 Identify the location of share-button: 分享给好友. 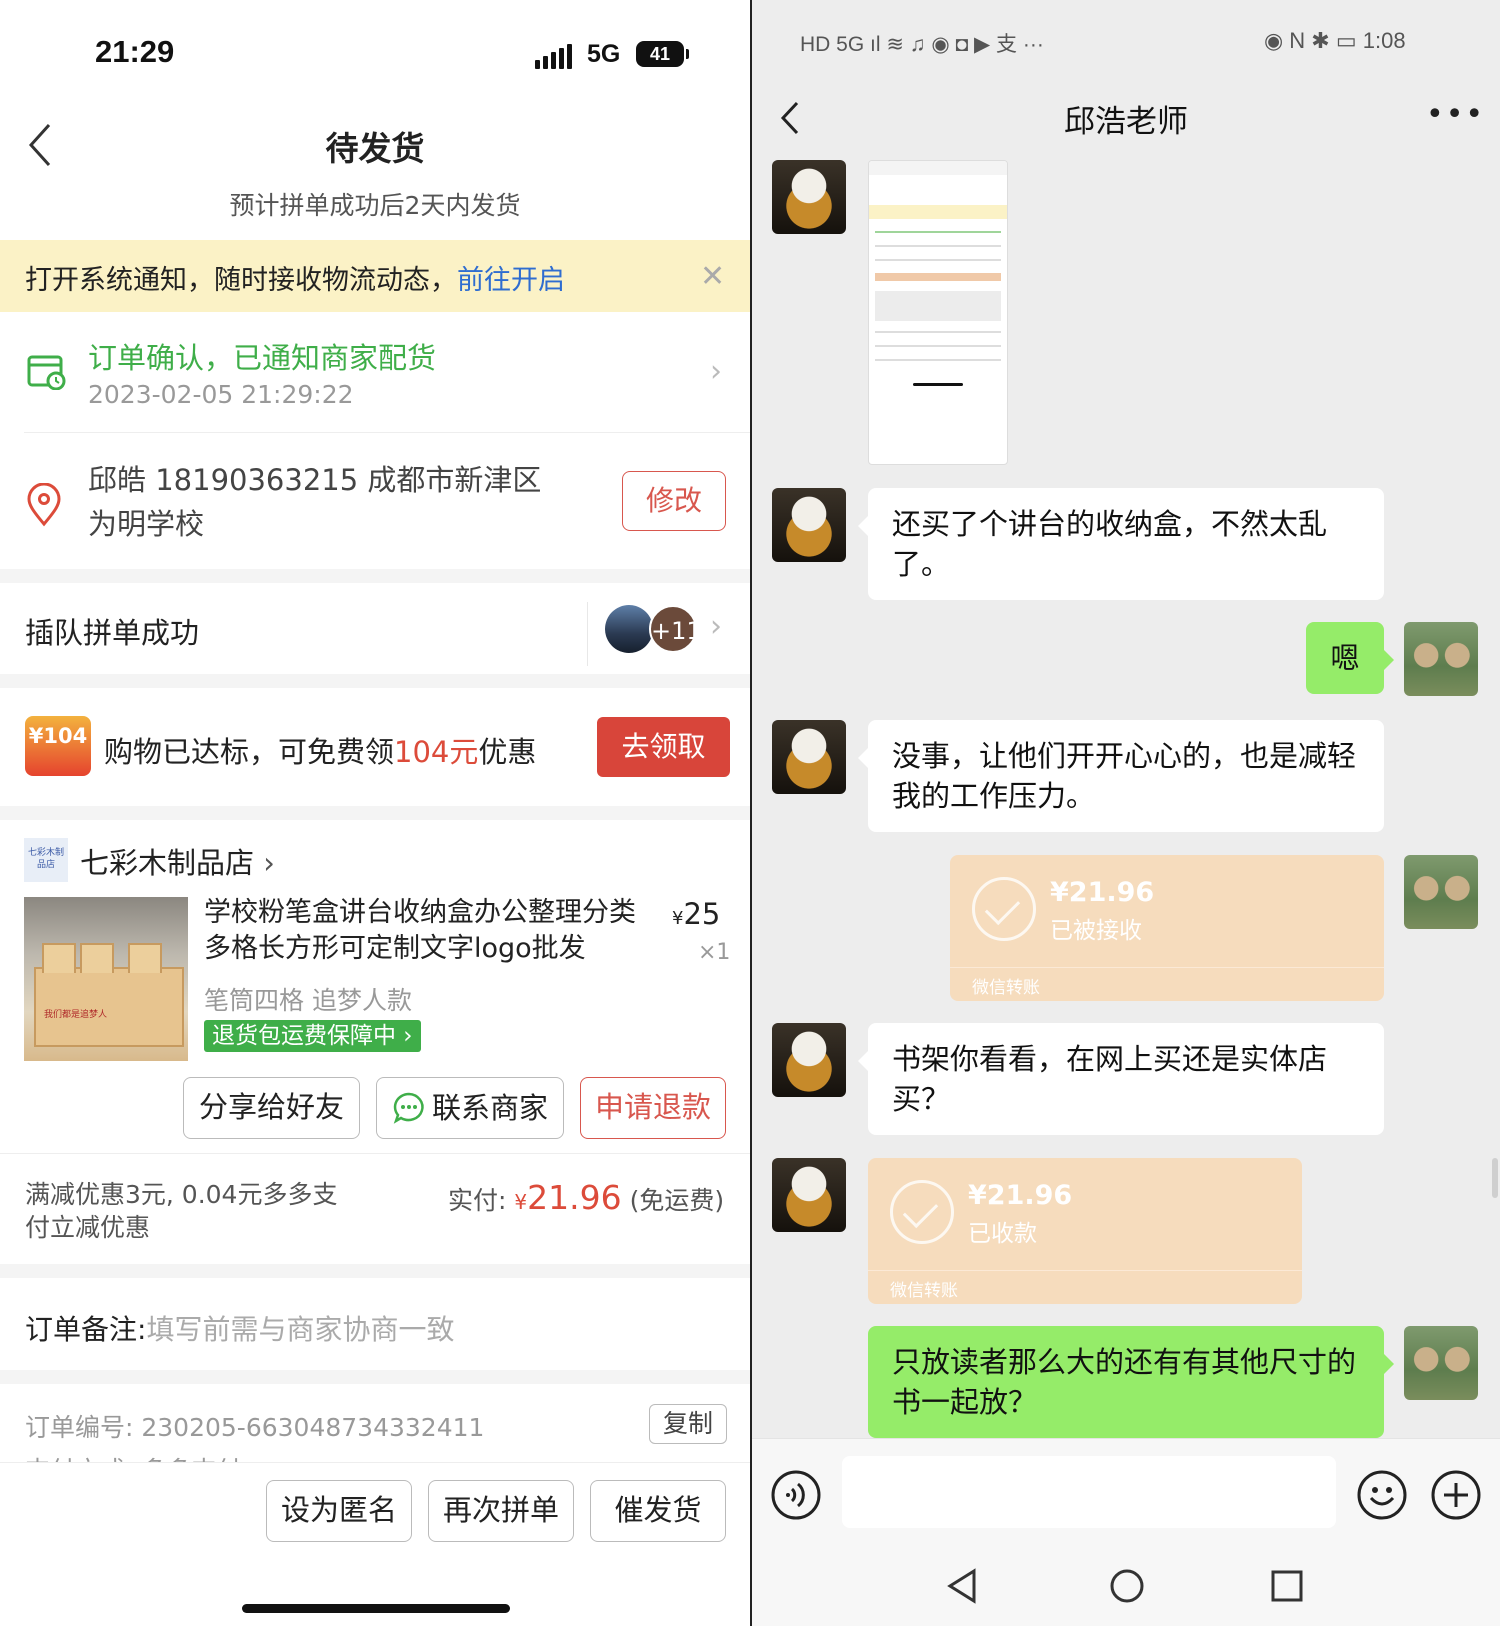
(271, 1108).